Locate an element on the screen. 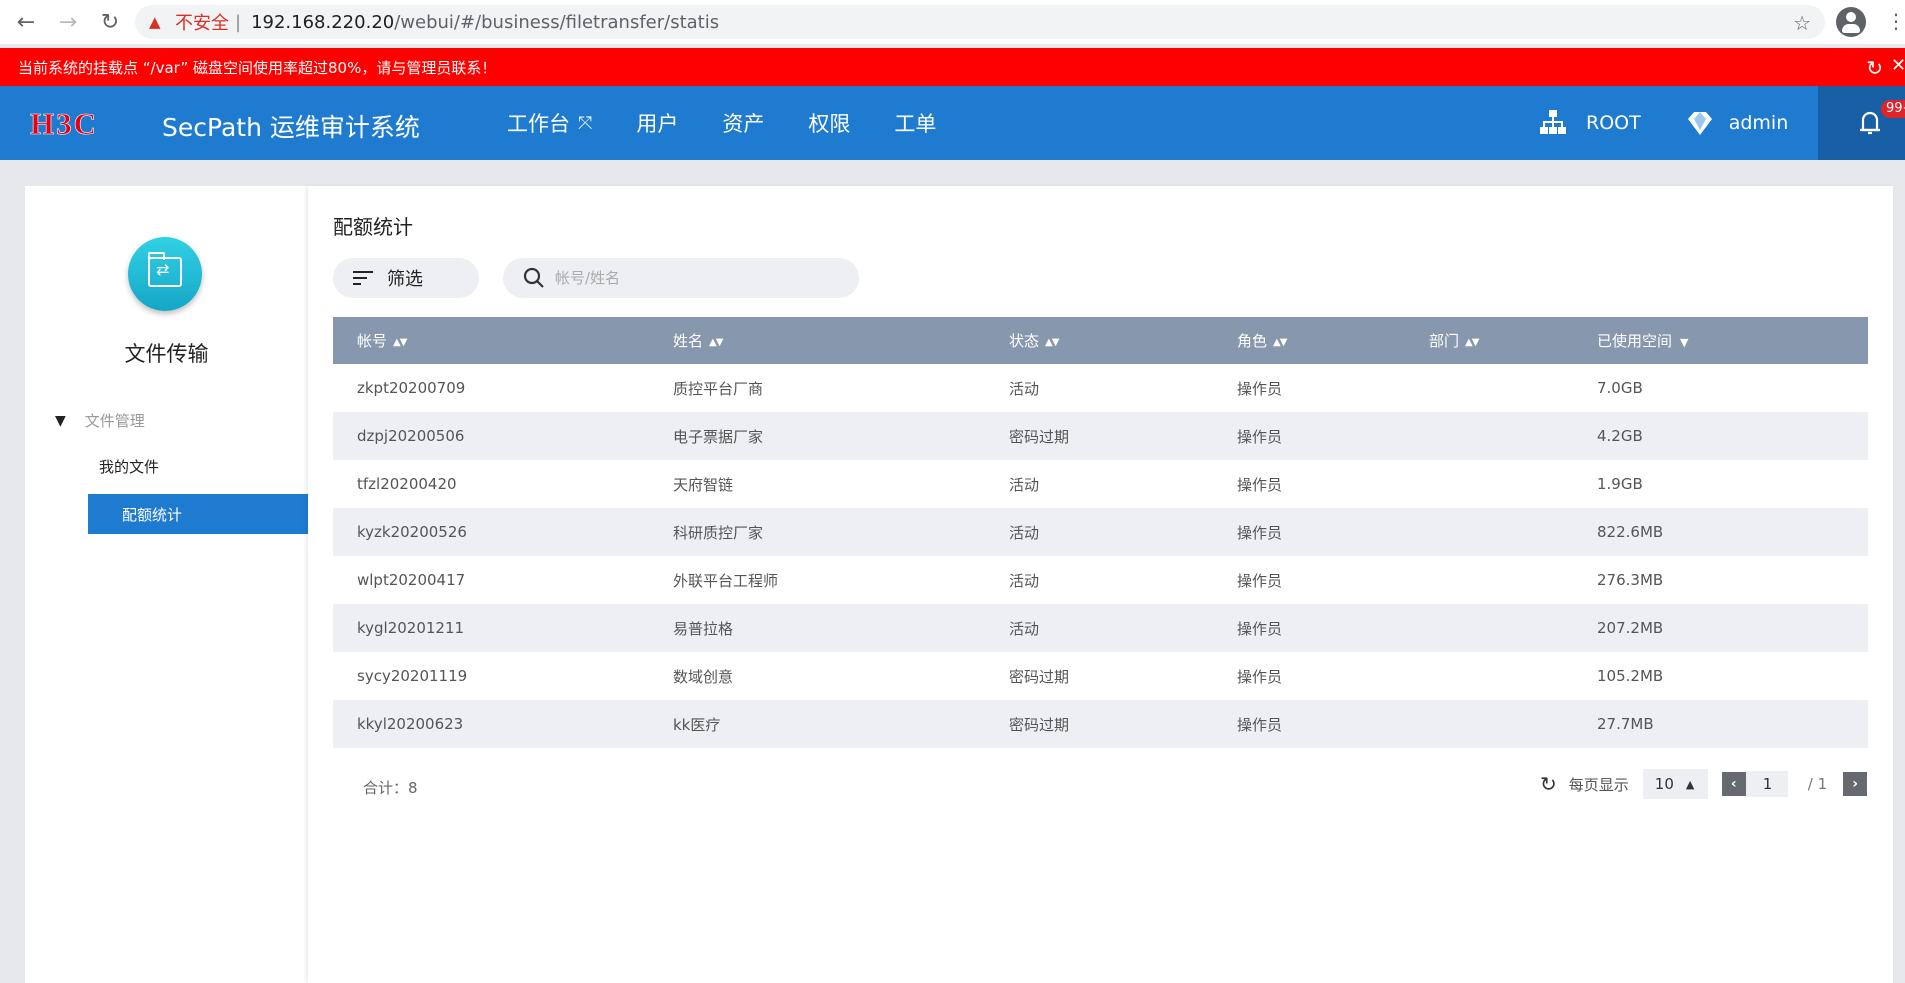  url-path: /webui/#/business/filetransfer/statis is located at coordinates (557, 22).